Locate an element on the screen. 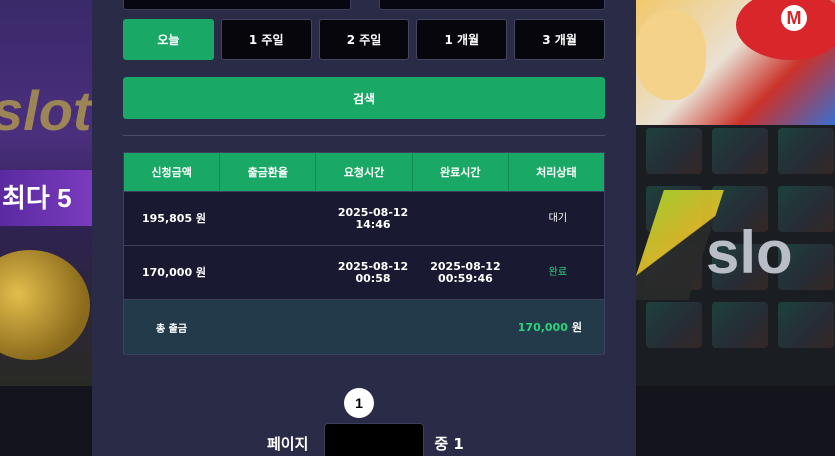  header-withdrawal-rate: 출금환율 is located at coordinates (268, 172).